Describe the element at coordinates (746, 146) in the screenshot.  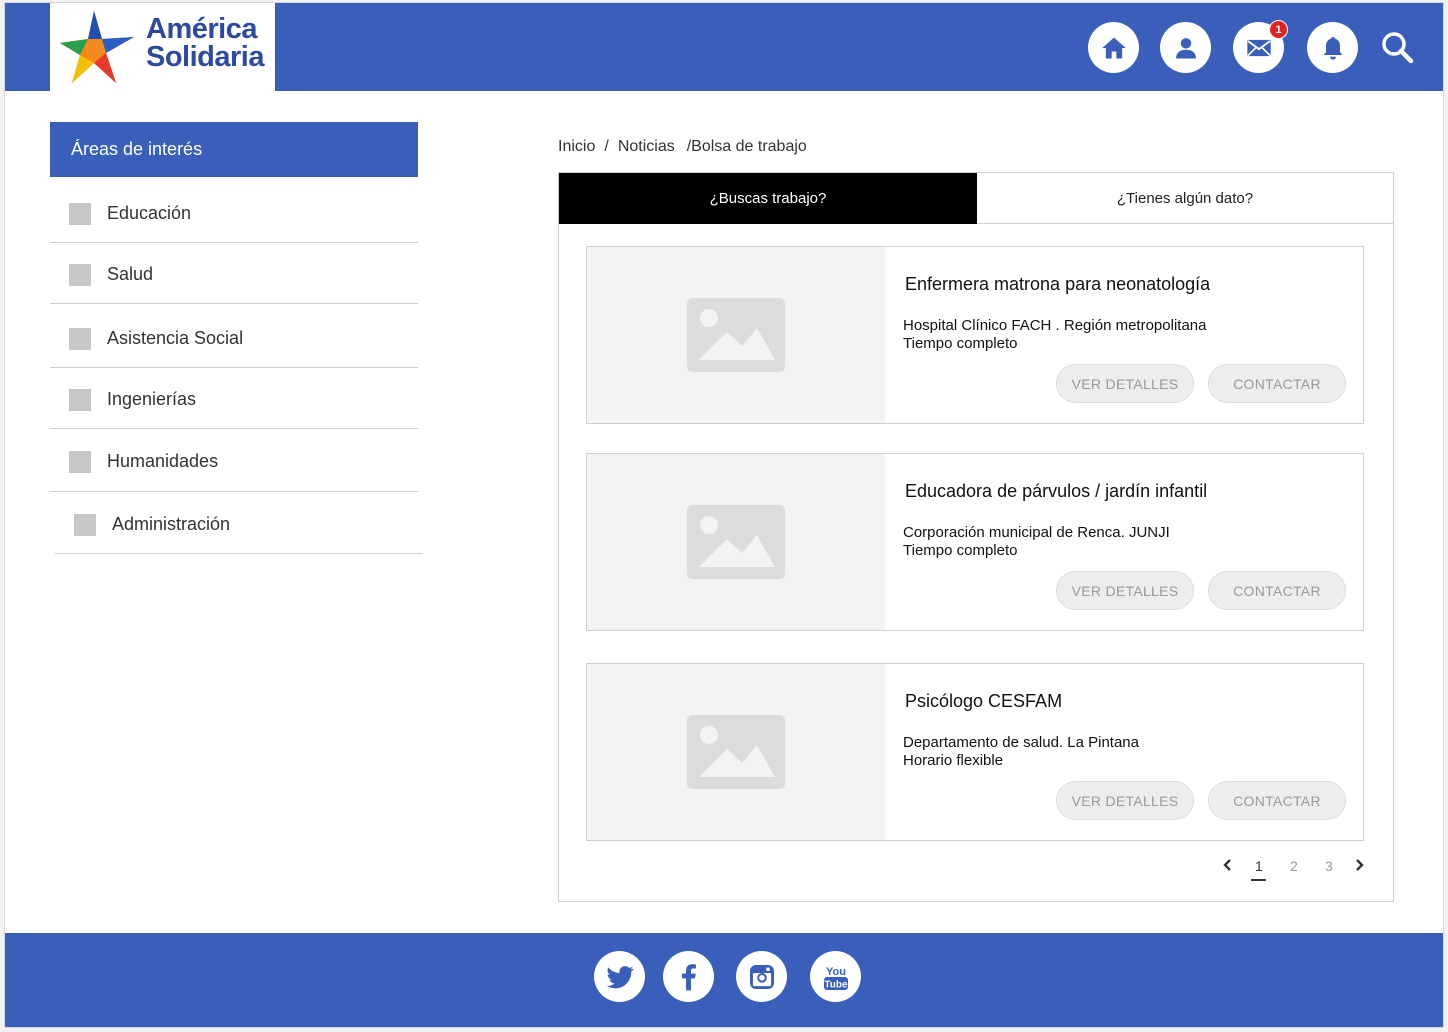
I see `breadcrumb-current: /Bolsa de trabajo` at that location.